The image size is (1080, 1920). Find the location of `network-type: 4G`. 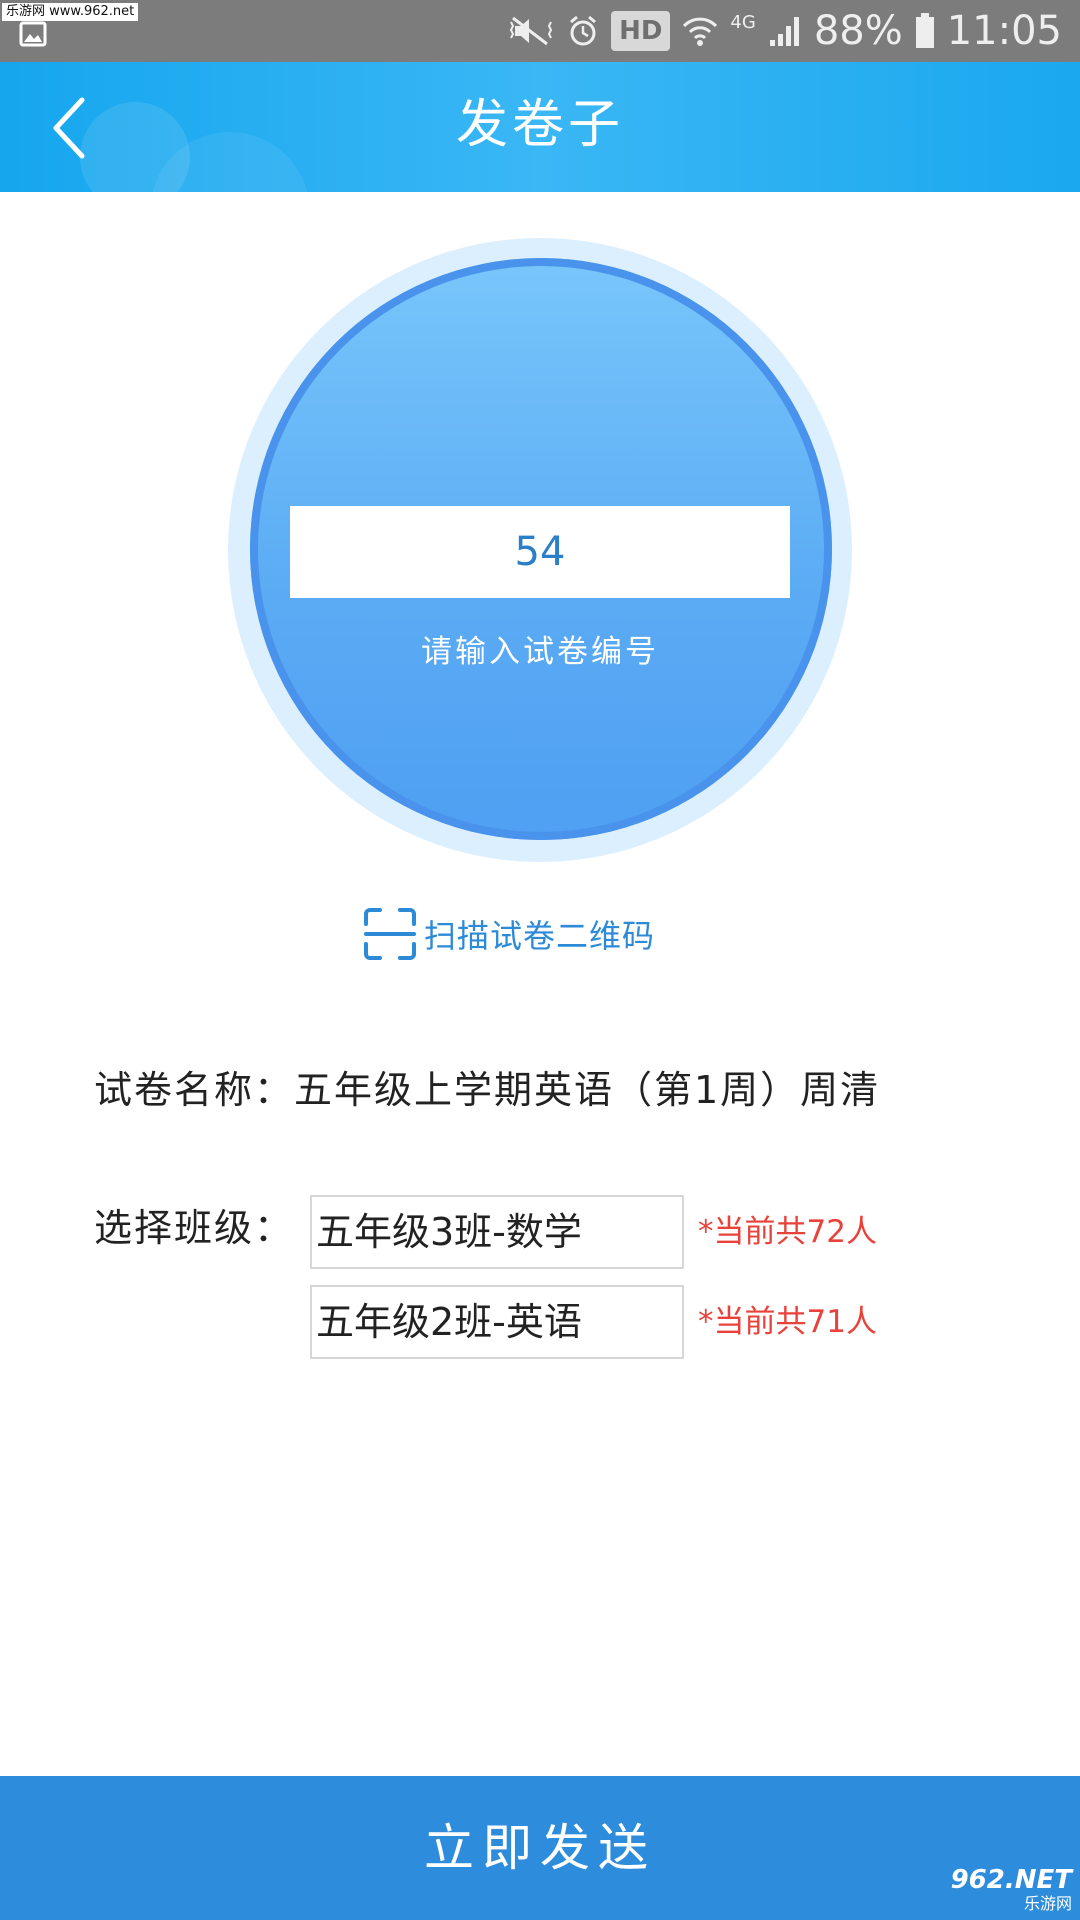

network-type: 4G is located at coordinates (743, 22).